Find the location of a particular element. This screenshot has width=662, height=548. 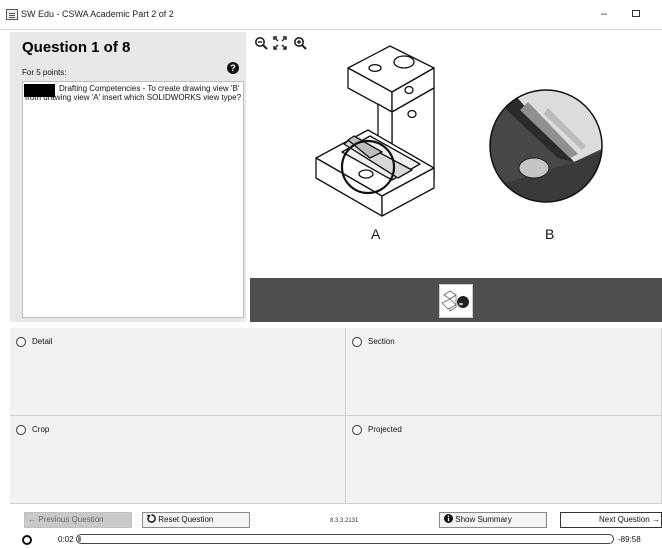

answer-option-section: Section is located at coordinates (504, 372).